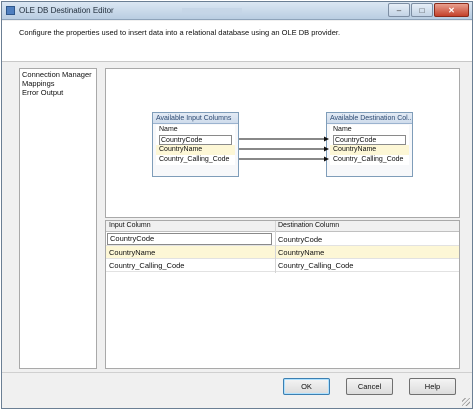 The height and width of the screenshot is (410, 474). I want to click on input-column-cell: Country_Calling_Code, so click(146, 265).